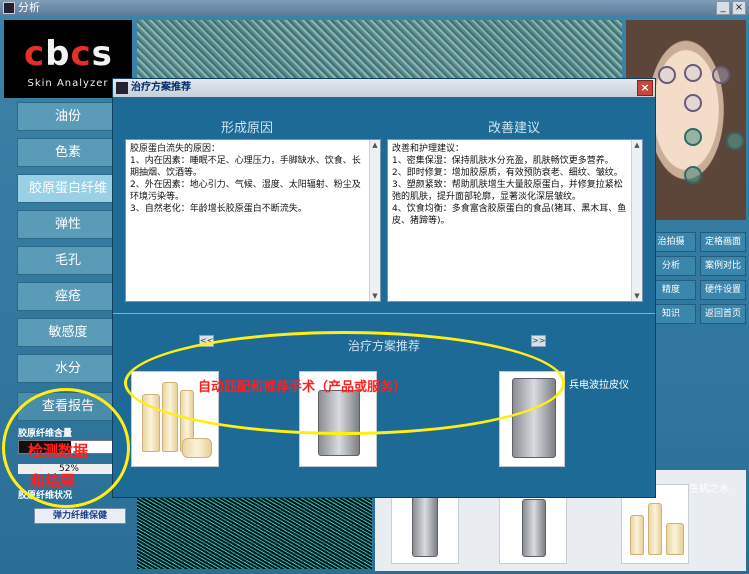  I want to click on logo-letter: s, so click(102, 54).